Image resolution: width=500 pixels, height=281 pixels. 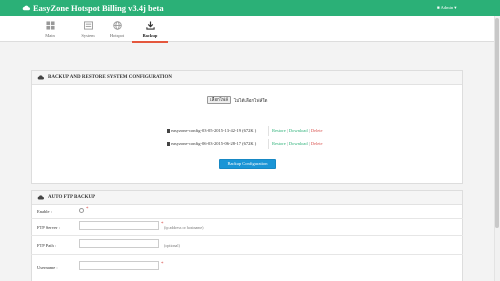 What do you see at coordinates (251, 100) in the screenshot?
I see `no-file-chosen-label: ไม่ได้เลือกไฟล์ใด` at bounding box center [251, 100].